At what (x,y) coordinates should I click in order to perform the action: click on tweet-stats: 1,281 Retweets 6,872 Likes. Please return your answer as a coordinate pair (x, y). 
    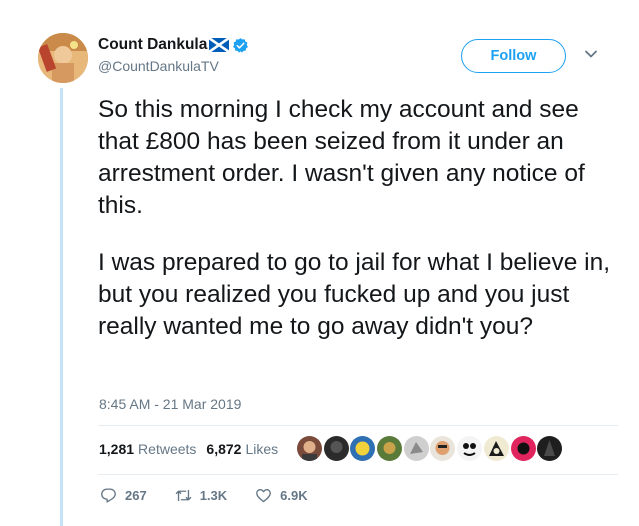
    Looking at the image, I should click on (193, 449).